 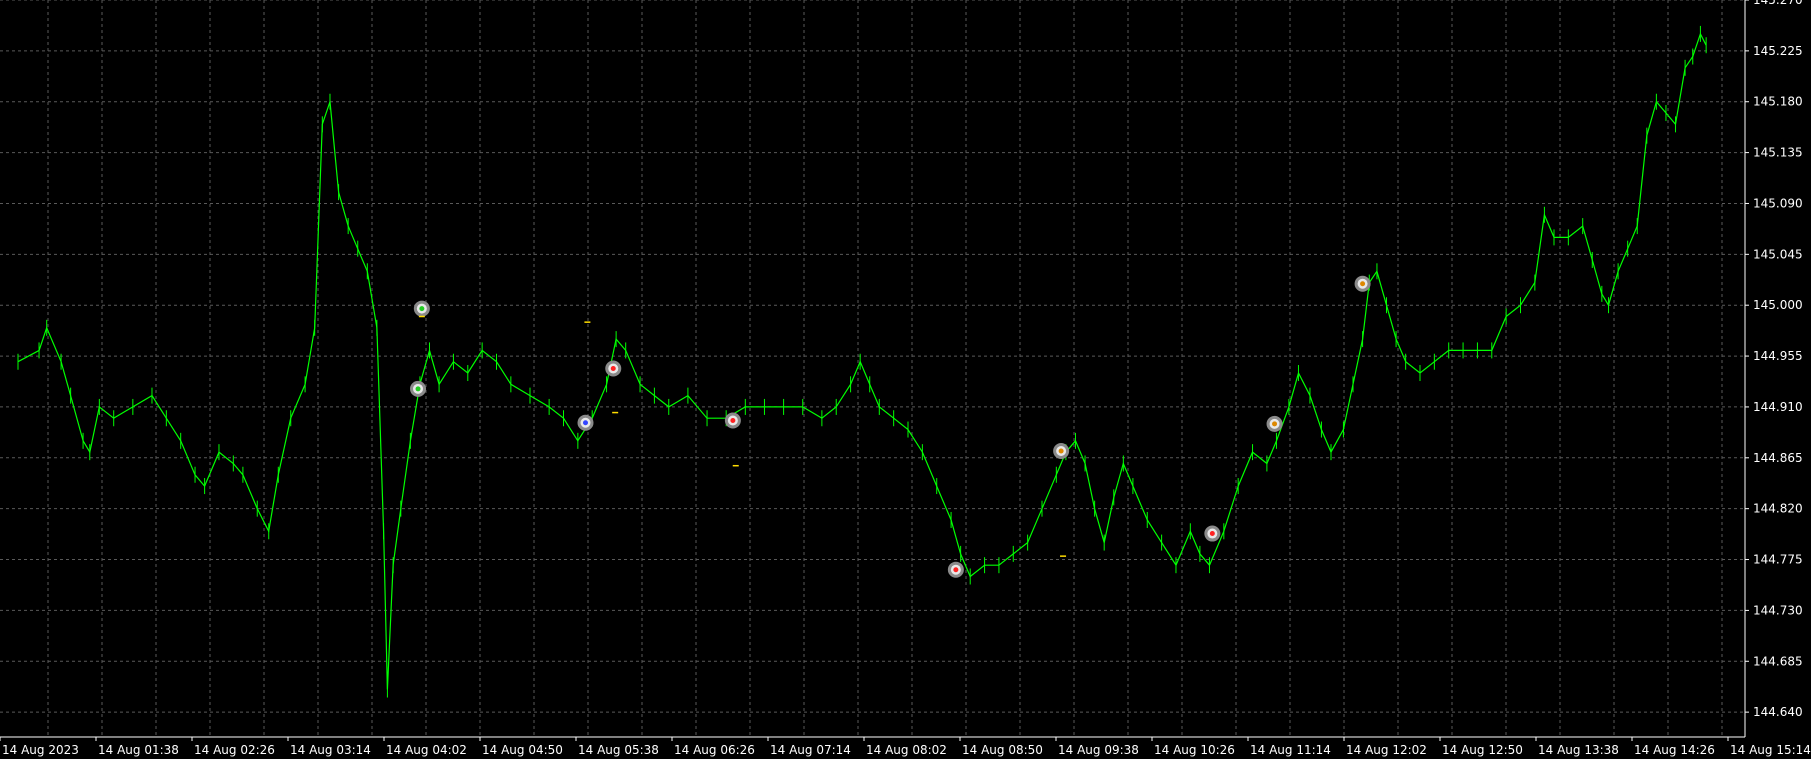 I want to click on y-tick-label: 145.225, so click(x=1778, y=51).